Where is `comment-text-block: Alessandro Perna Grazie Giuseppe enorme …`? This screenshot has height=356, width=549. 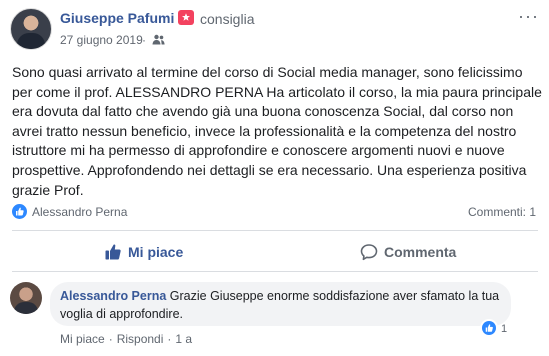 comment-text-block: Alessandro Perna Grazie Giuseppe enorme … is located at coordinates (280, 305).